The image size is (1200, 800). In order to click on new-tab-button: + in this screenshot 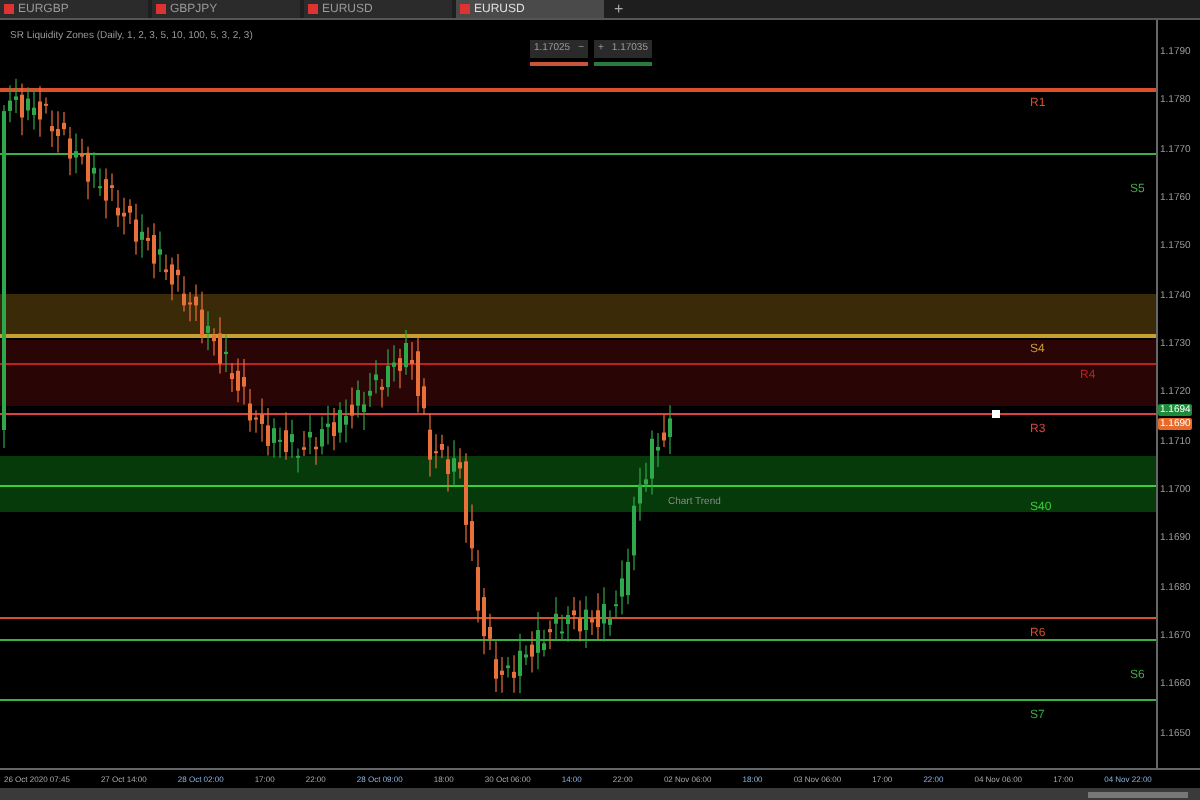, I will do `click(619, 9)`.